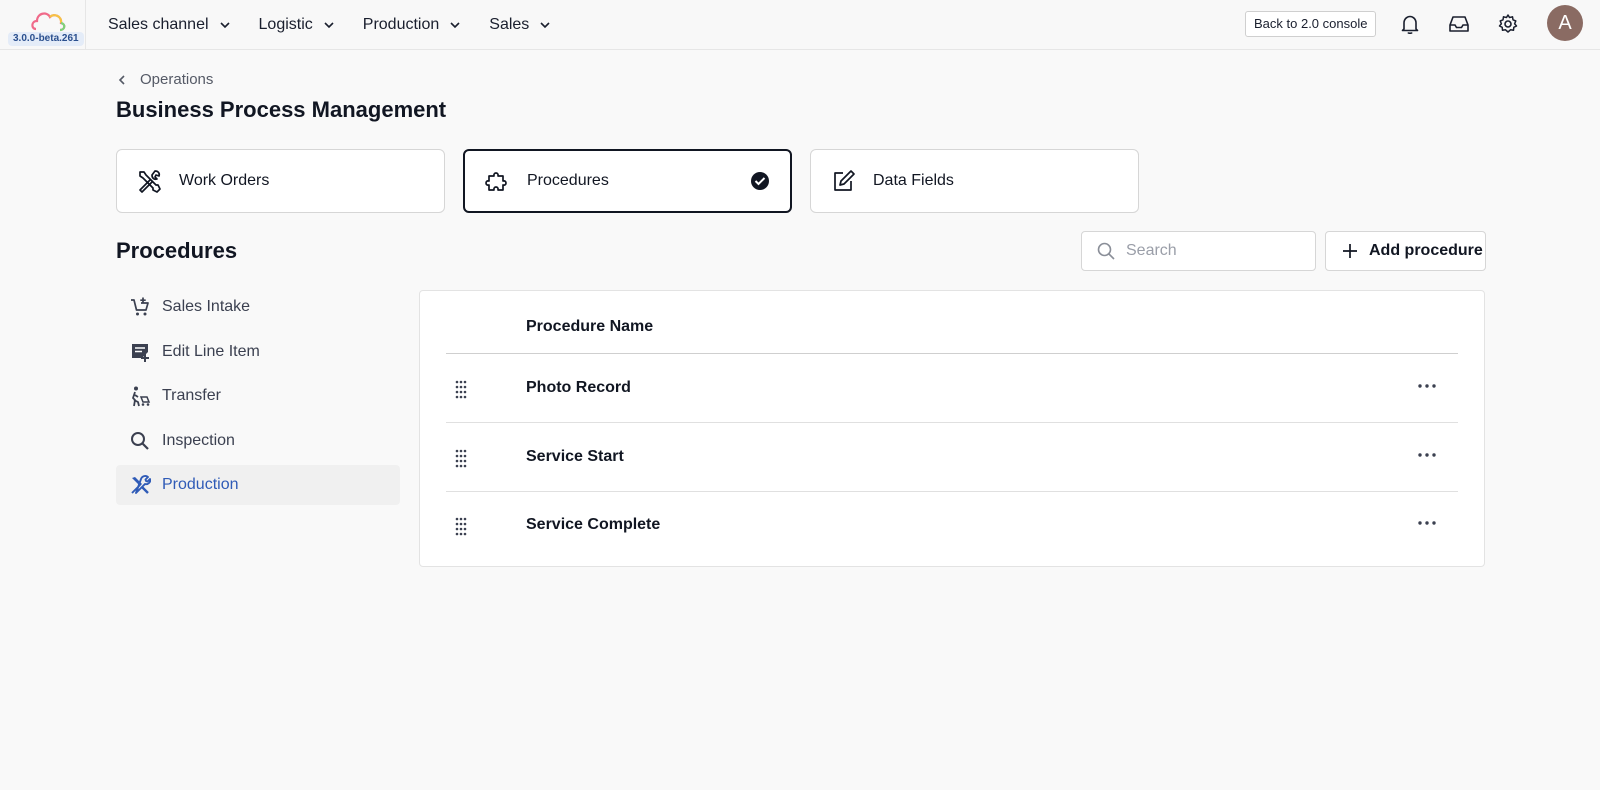 The width and height of the screenshot is (1600, 790). Describe the element at coordinates (627, 181) in the screenshot. I see `card-procedures: Procedures` at that location.